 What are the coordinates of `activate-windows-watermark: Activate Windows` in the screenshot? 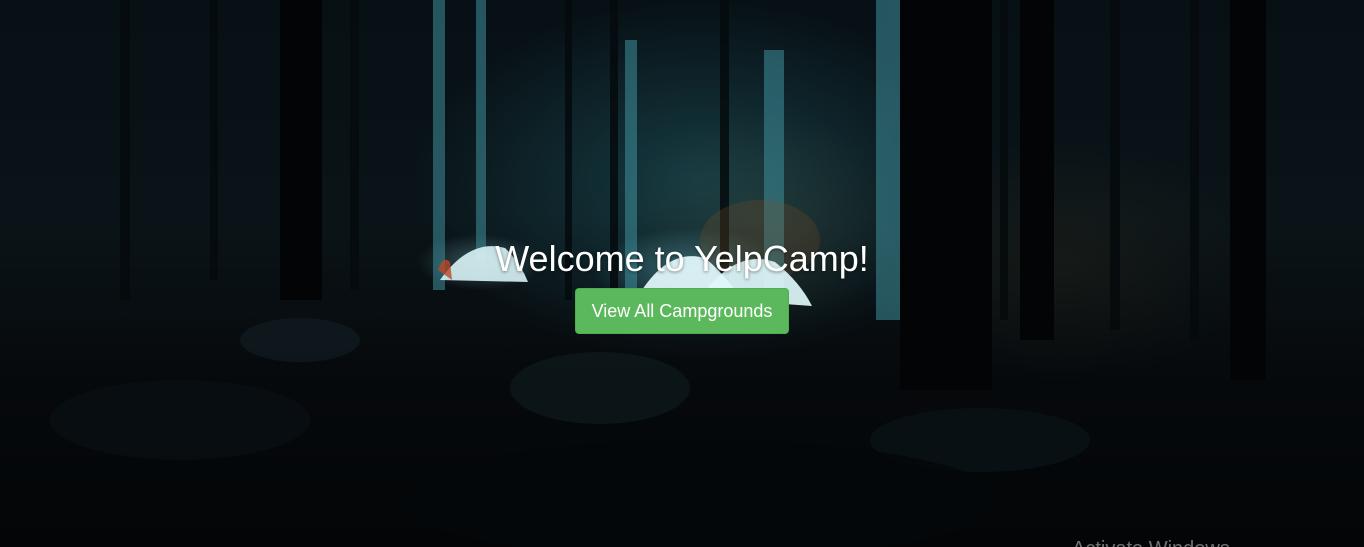 It's located at (1151, 542).